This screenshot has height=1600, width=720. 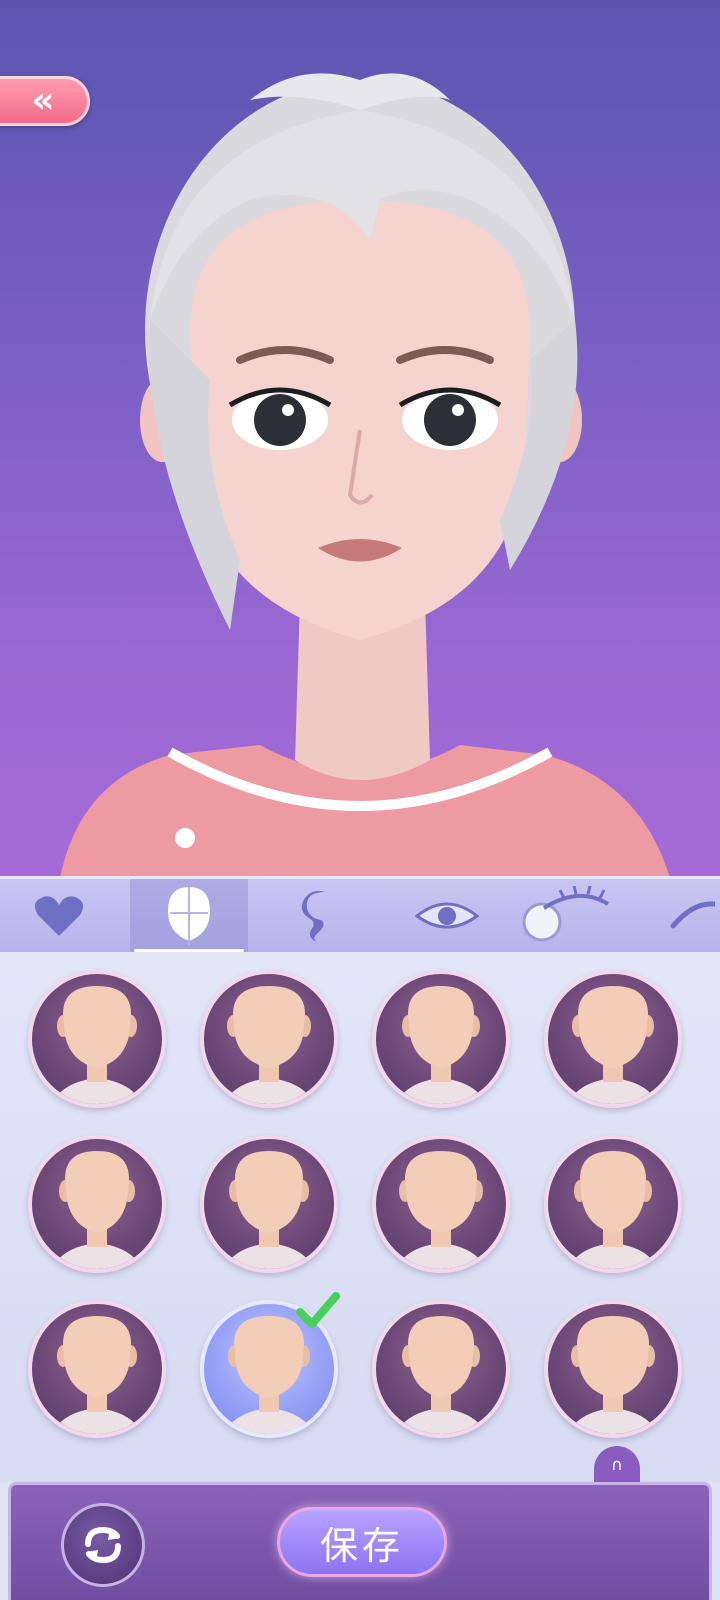 I want to click on tab-favorites, so click(x=59, y=915).